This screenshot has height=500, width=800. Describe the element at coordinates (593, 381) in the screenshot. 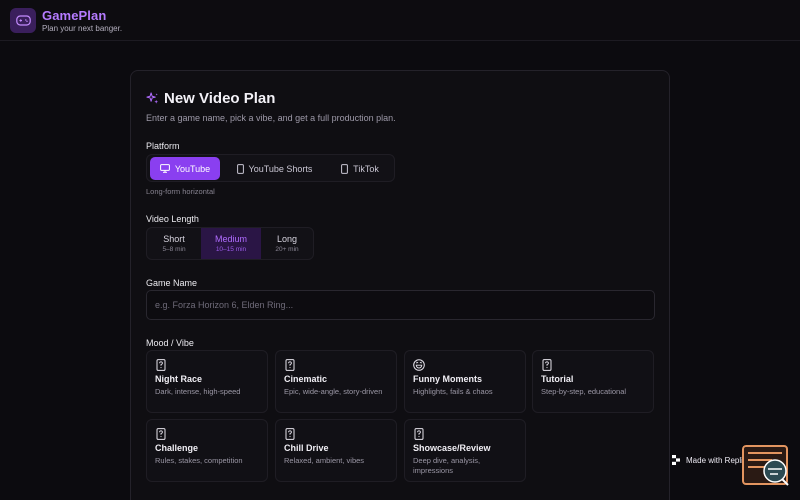

I see `mood-option-tutorial: Tutorial Step-by-step, educational` at that location.